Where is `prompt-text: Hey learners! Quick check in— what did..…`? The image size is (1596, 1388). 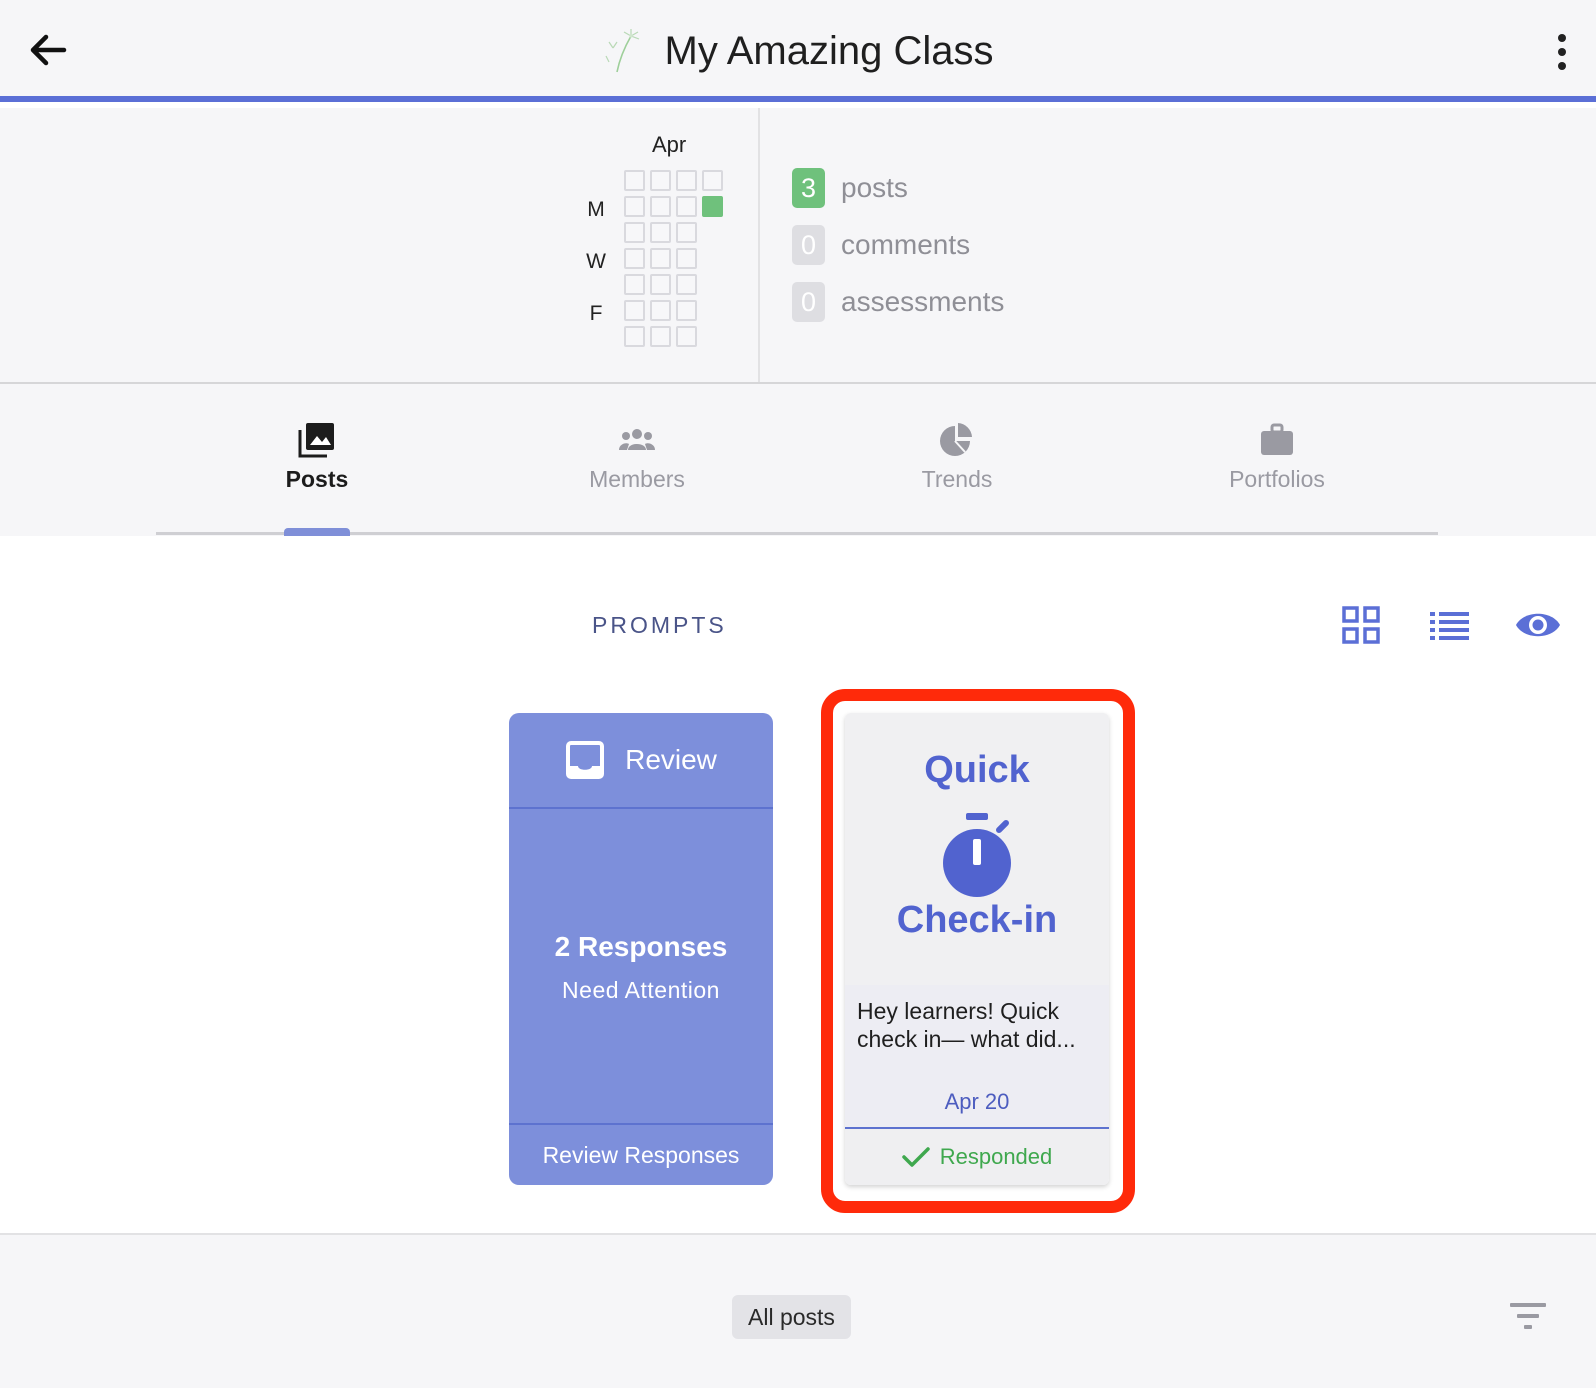
prompt-text: Hey learners! Quick check in— what did..… is located at coordinates (966, 1025).